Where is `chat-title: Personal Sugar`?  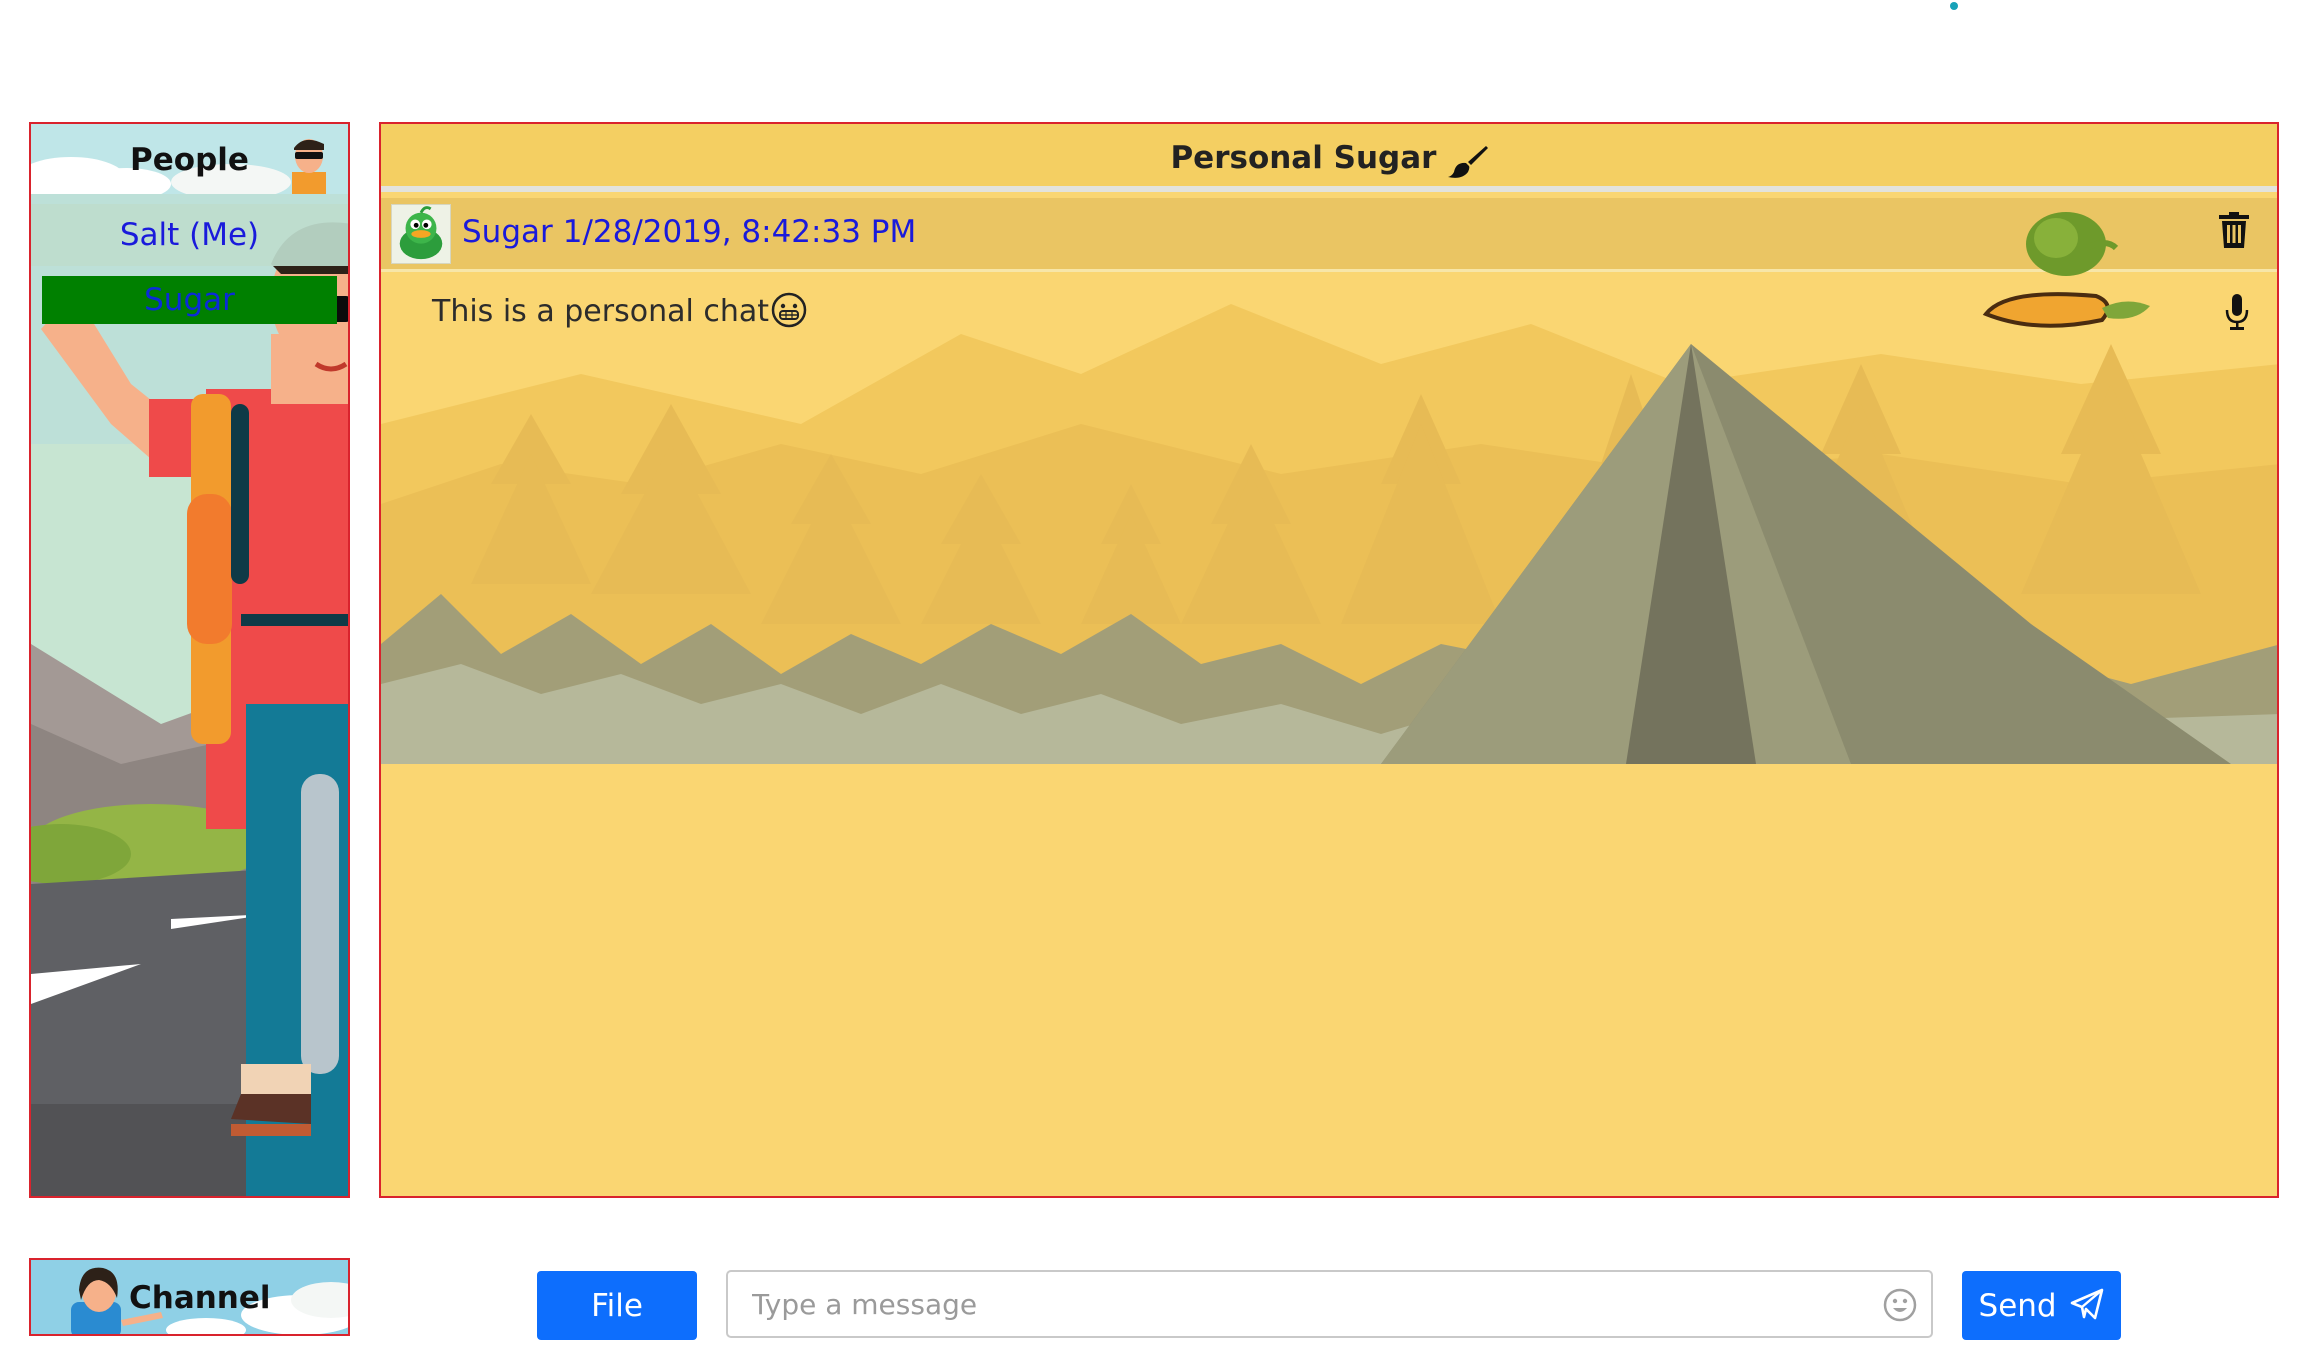 chat-title: Personal Sugar is located at coordinates (1303, 158).